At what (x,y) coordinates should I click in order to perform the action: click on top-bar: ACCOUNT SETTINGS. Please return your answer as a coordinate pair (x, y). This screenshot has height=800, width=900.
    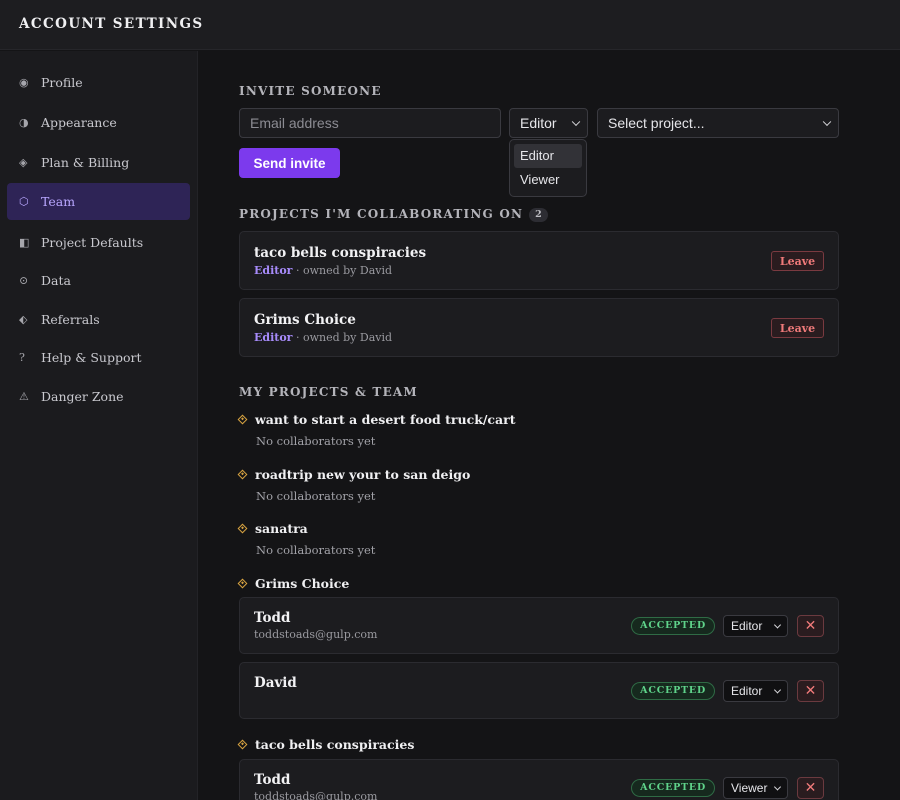
    Looking at the image, I should click on (450, 25).